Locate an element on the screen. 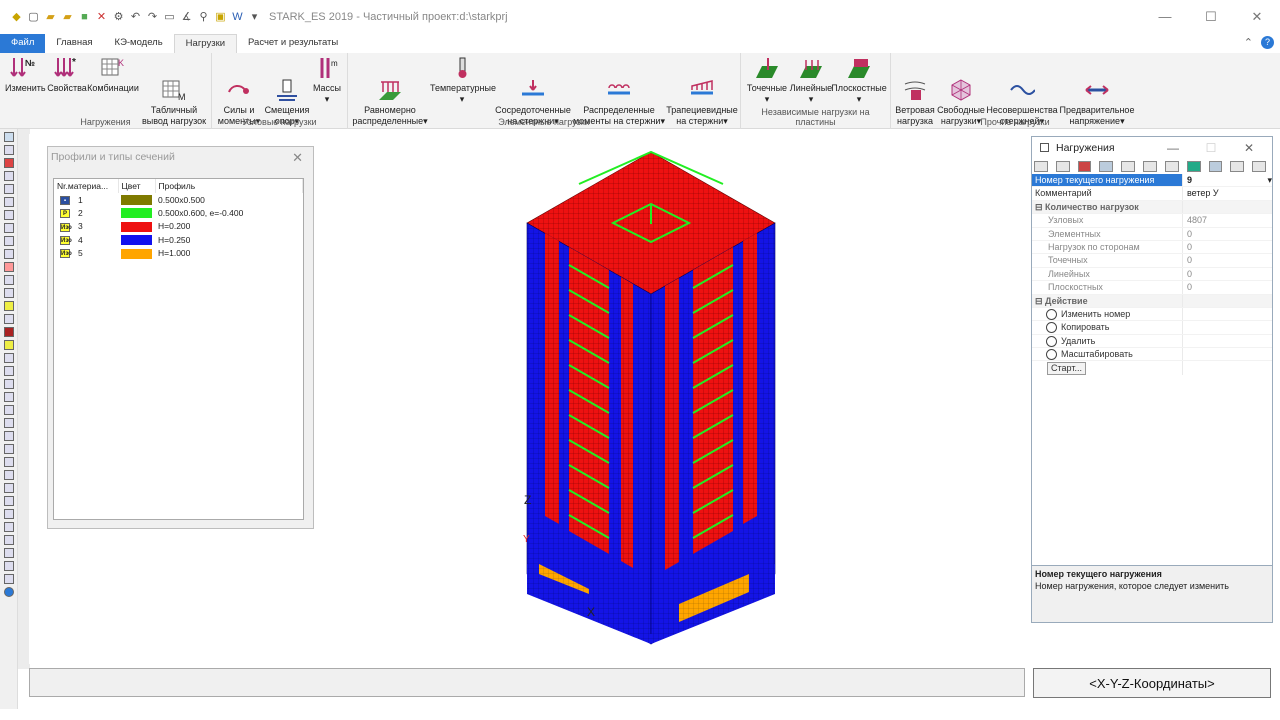 Image resolution: width=1280 pixels, height=720 pixels. action-radio-copy: Копировать is located at coordinates (1152, 328).